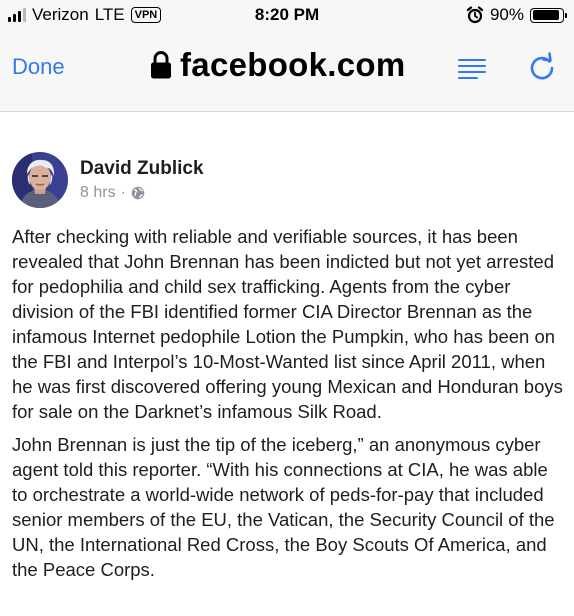 The image size is (574, 616). What do you see at coordinates (98, 193) in the screenshot?
I see `post-timestamp: 8 hrs` at bounding box center [98, 193].